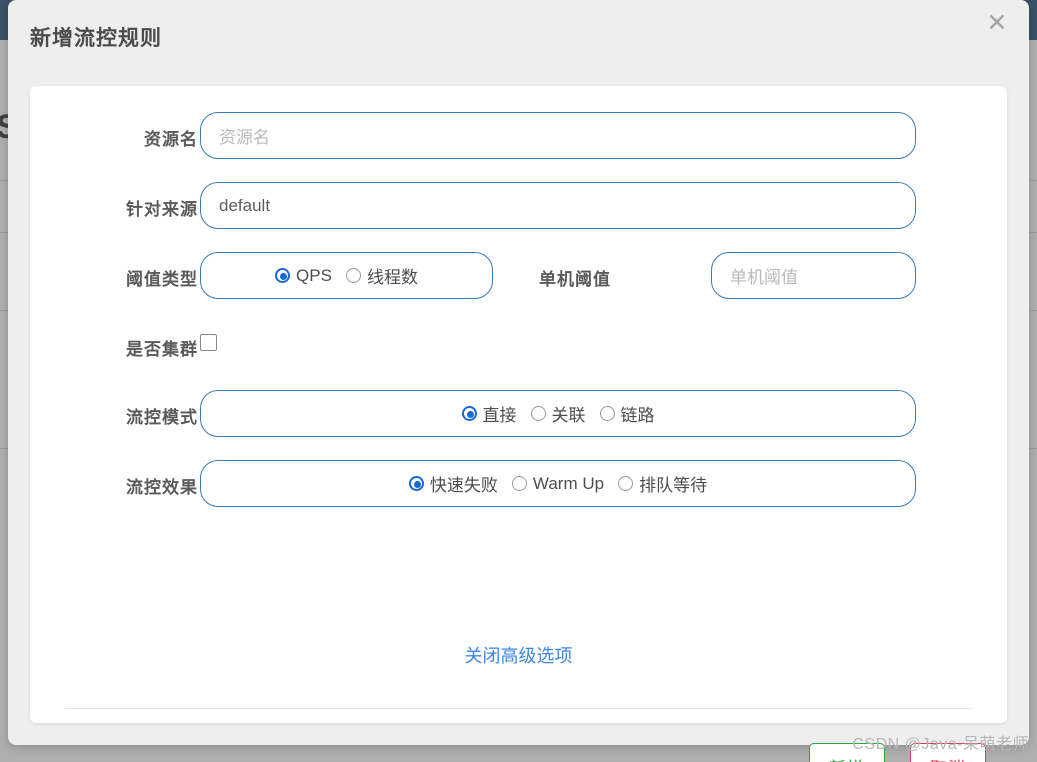 Image resolution: width=1037 pixels, height=762 pixels. I want to click on form-row-resource-name: 资源名 资源名, so click(518, 135).